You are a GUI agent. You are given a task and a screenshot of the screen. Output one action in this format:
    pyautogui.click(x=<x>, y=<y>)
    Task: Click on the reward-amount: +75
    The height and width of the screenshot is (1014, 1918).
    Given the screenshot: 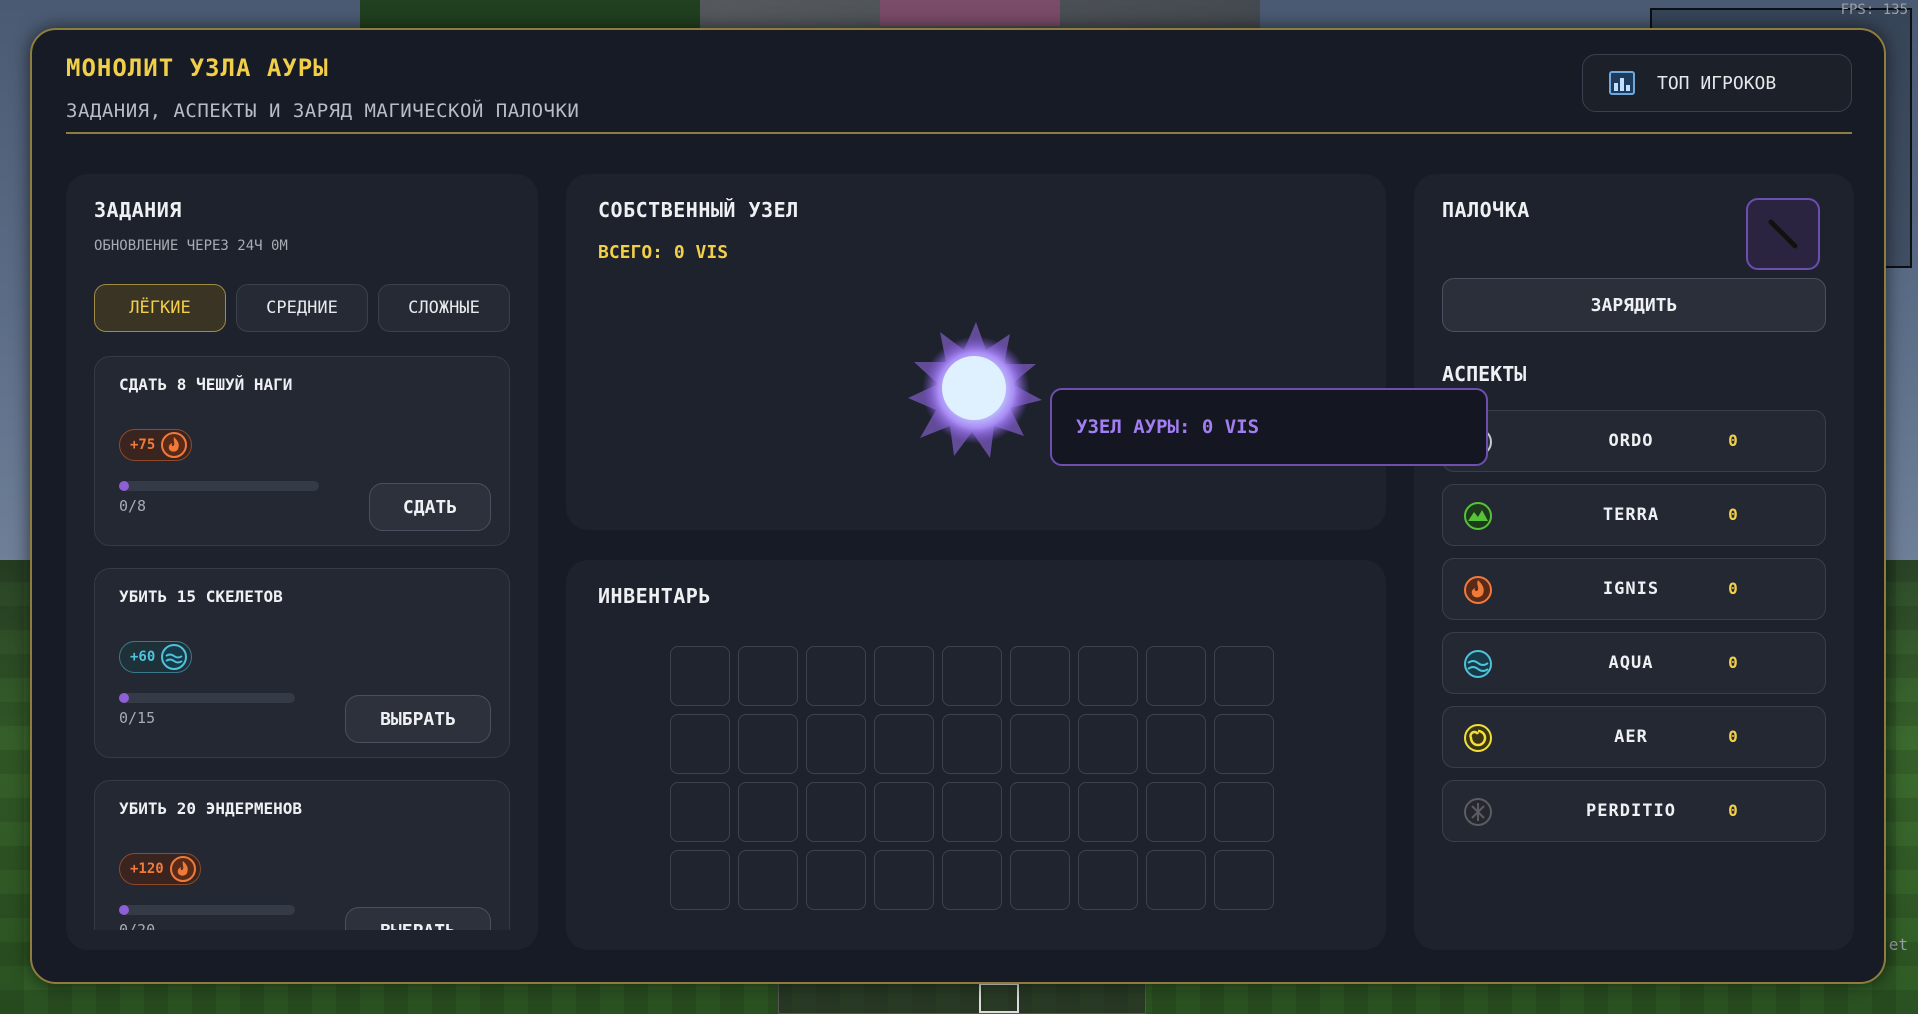 What is the action you would take?
    pyautogui.click(x=143, y=445)
    